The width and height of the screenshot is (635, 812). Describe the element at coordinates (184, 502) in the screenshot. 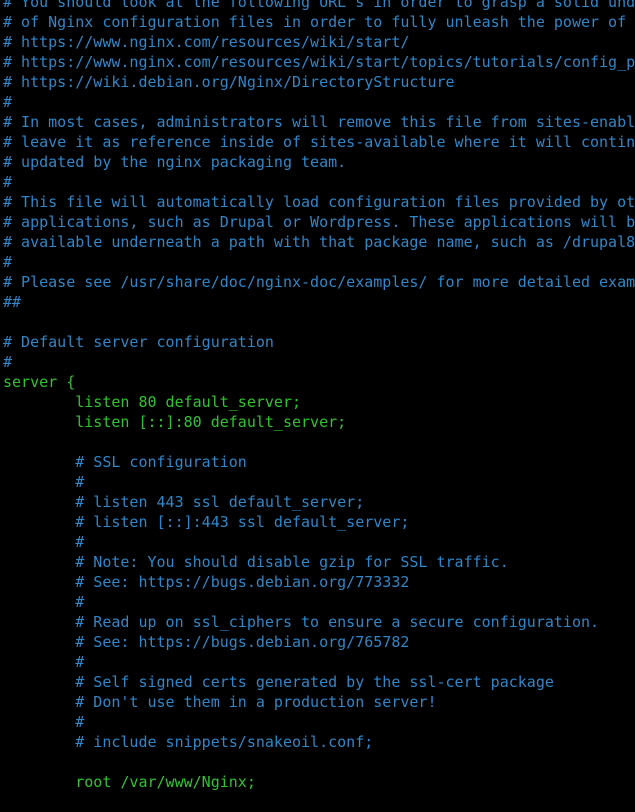

I see `comment-line: # listen 443 ssl default_server;` at that location.